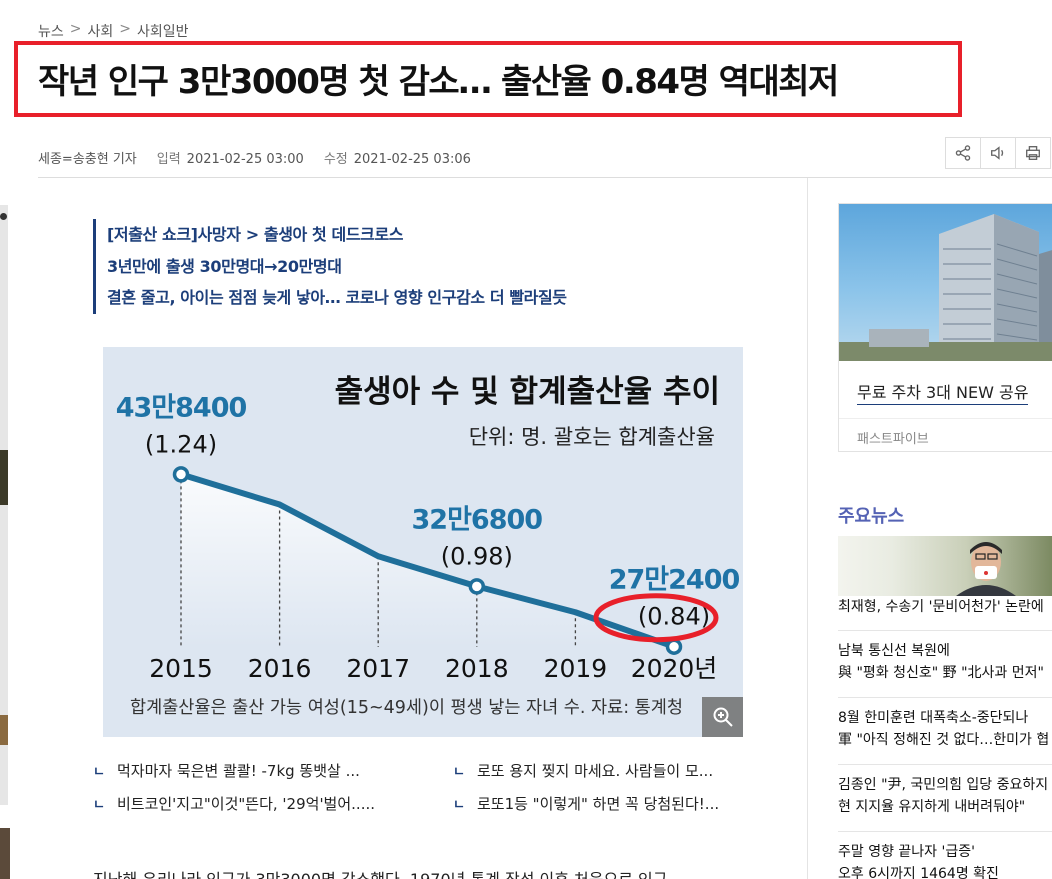 Image resolution: width=1052 pixels, height=879 pixels. Describe the element at coordinates (168, 159) in the screenshot. I see `input-label: 입력` at that location.